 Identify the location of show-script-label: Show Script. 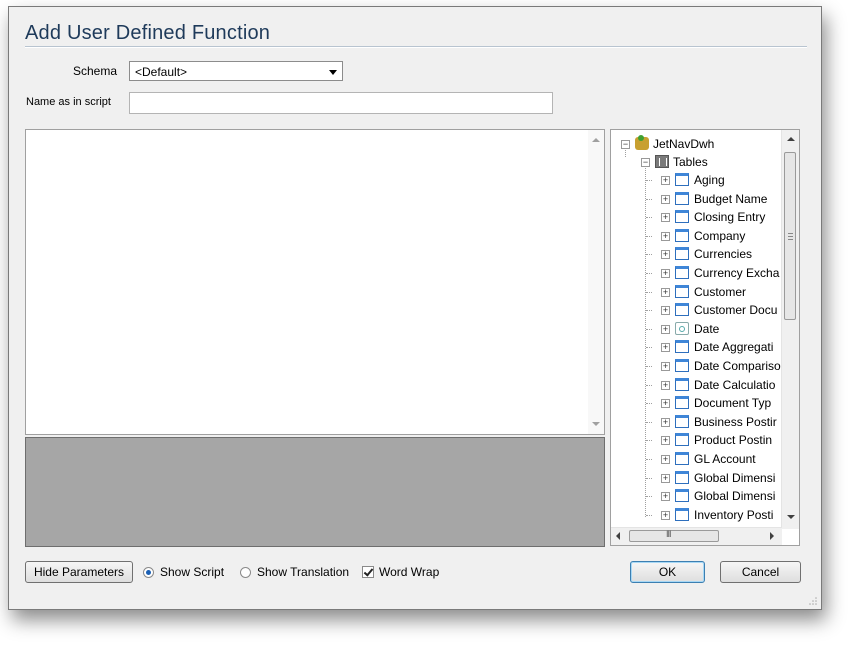
(192, 572).